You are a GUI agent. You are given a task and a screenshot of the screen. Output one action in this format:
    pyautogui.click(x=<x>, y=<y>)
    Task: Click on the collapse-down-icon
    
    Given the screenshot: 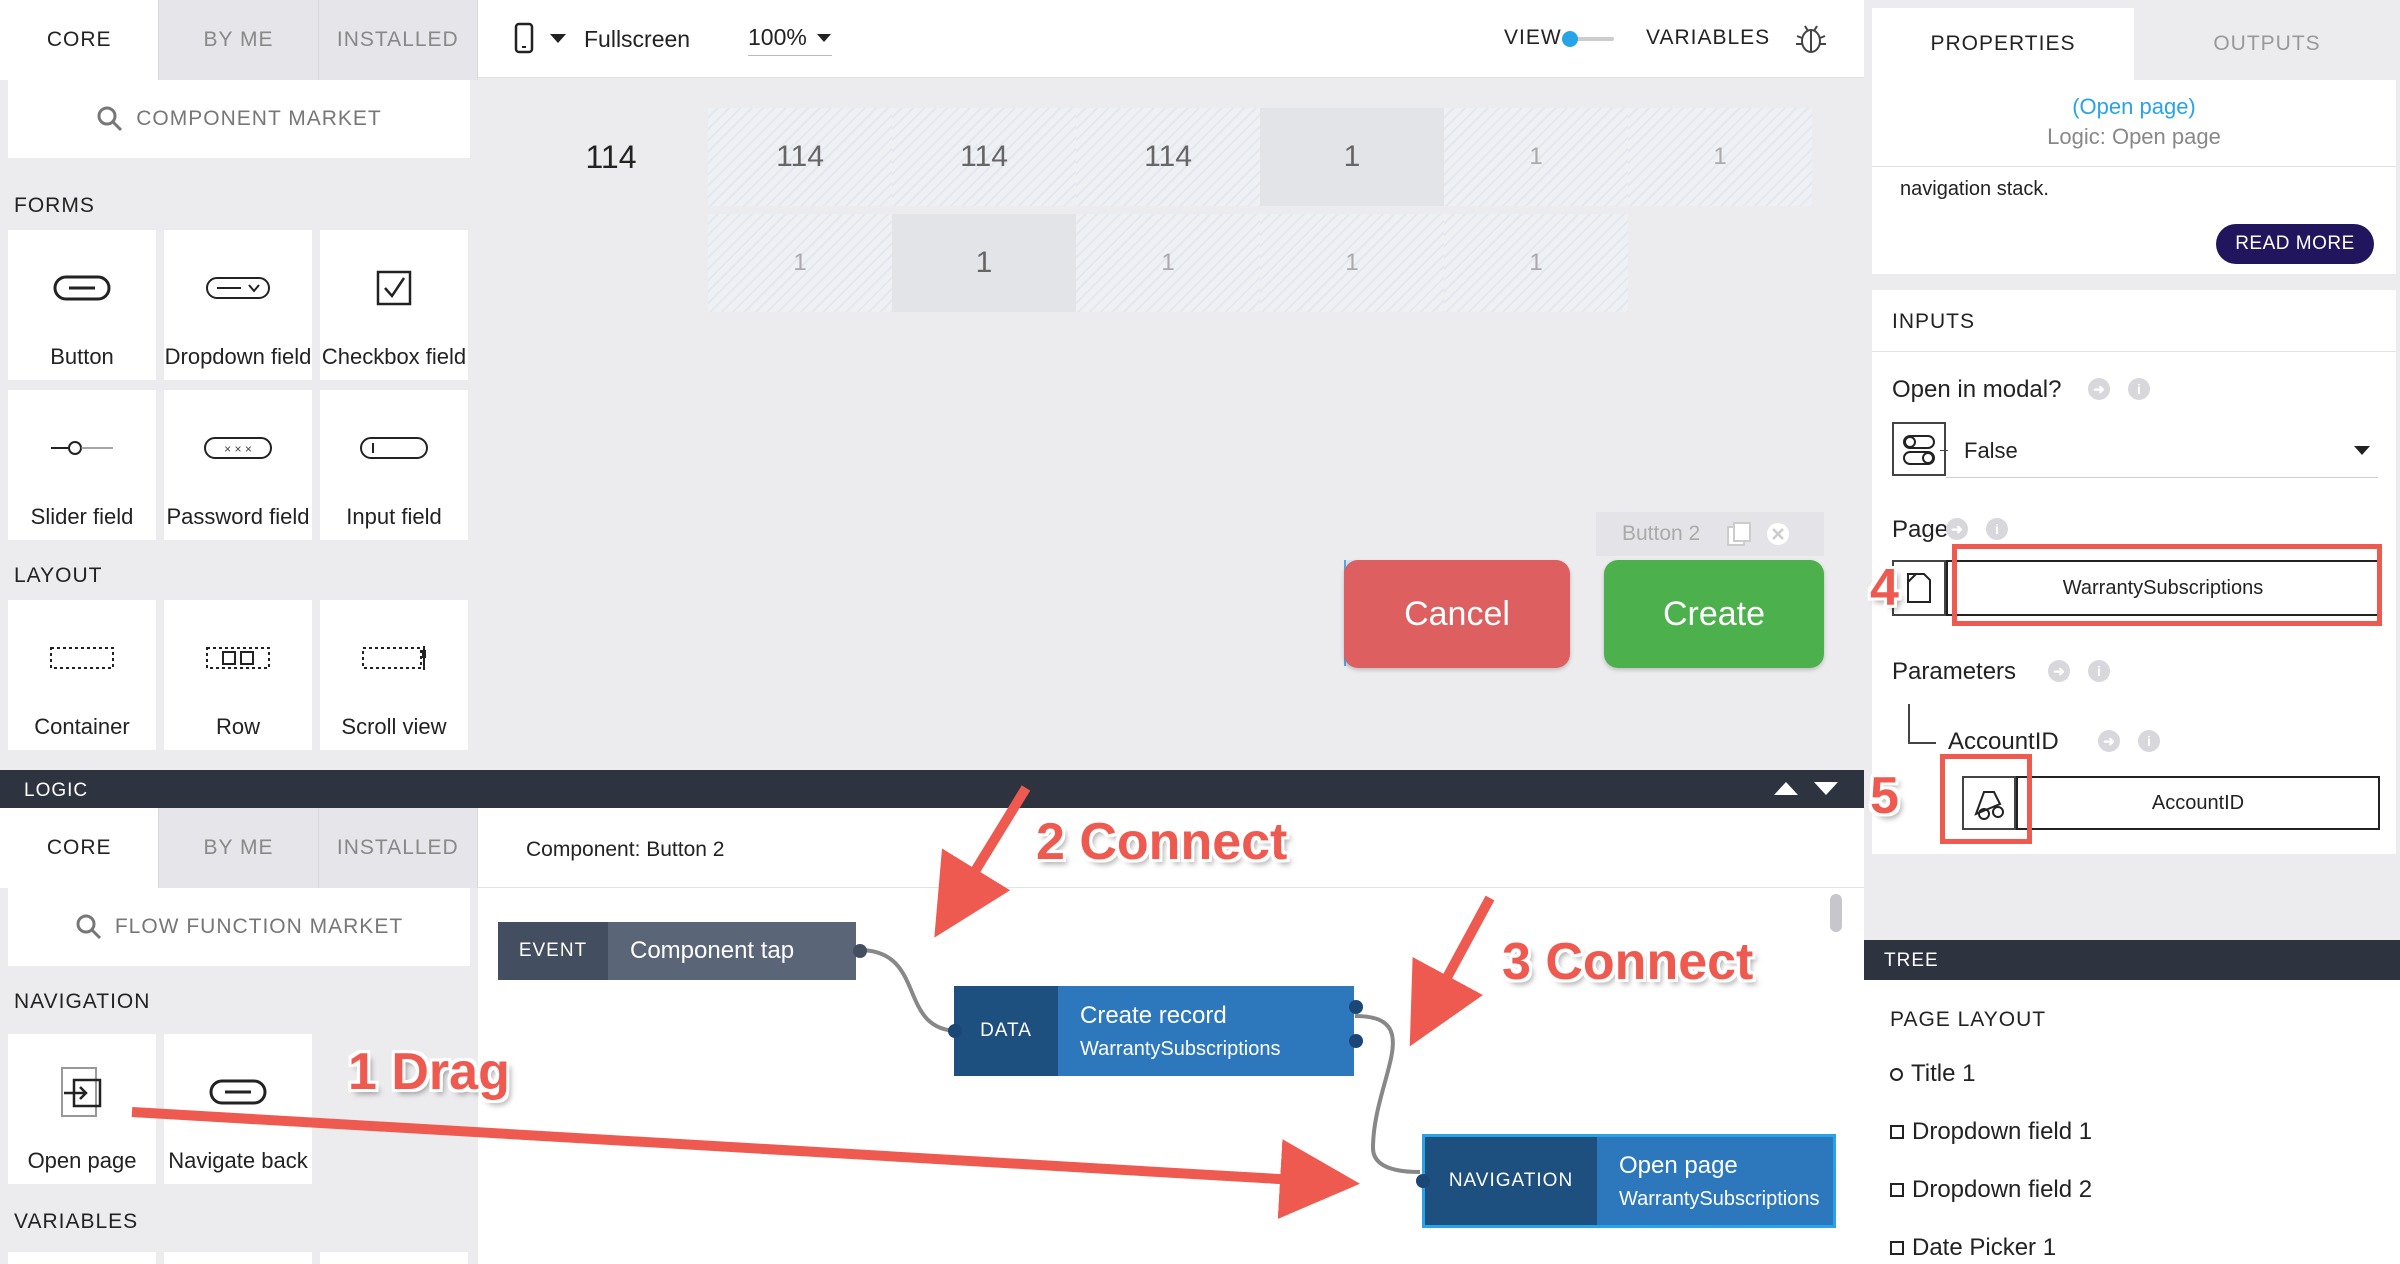 What is the action you would take?
    pyautogui.click(x=1826, y=789)
    